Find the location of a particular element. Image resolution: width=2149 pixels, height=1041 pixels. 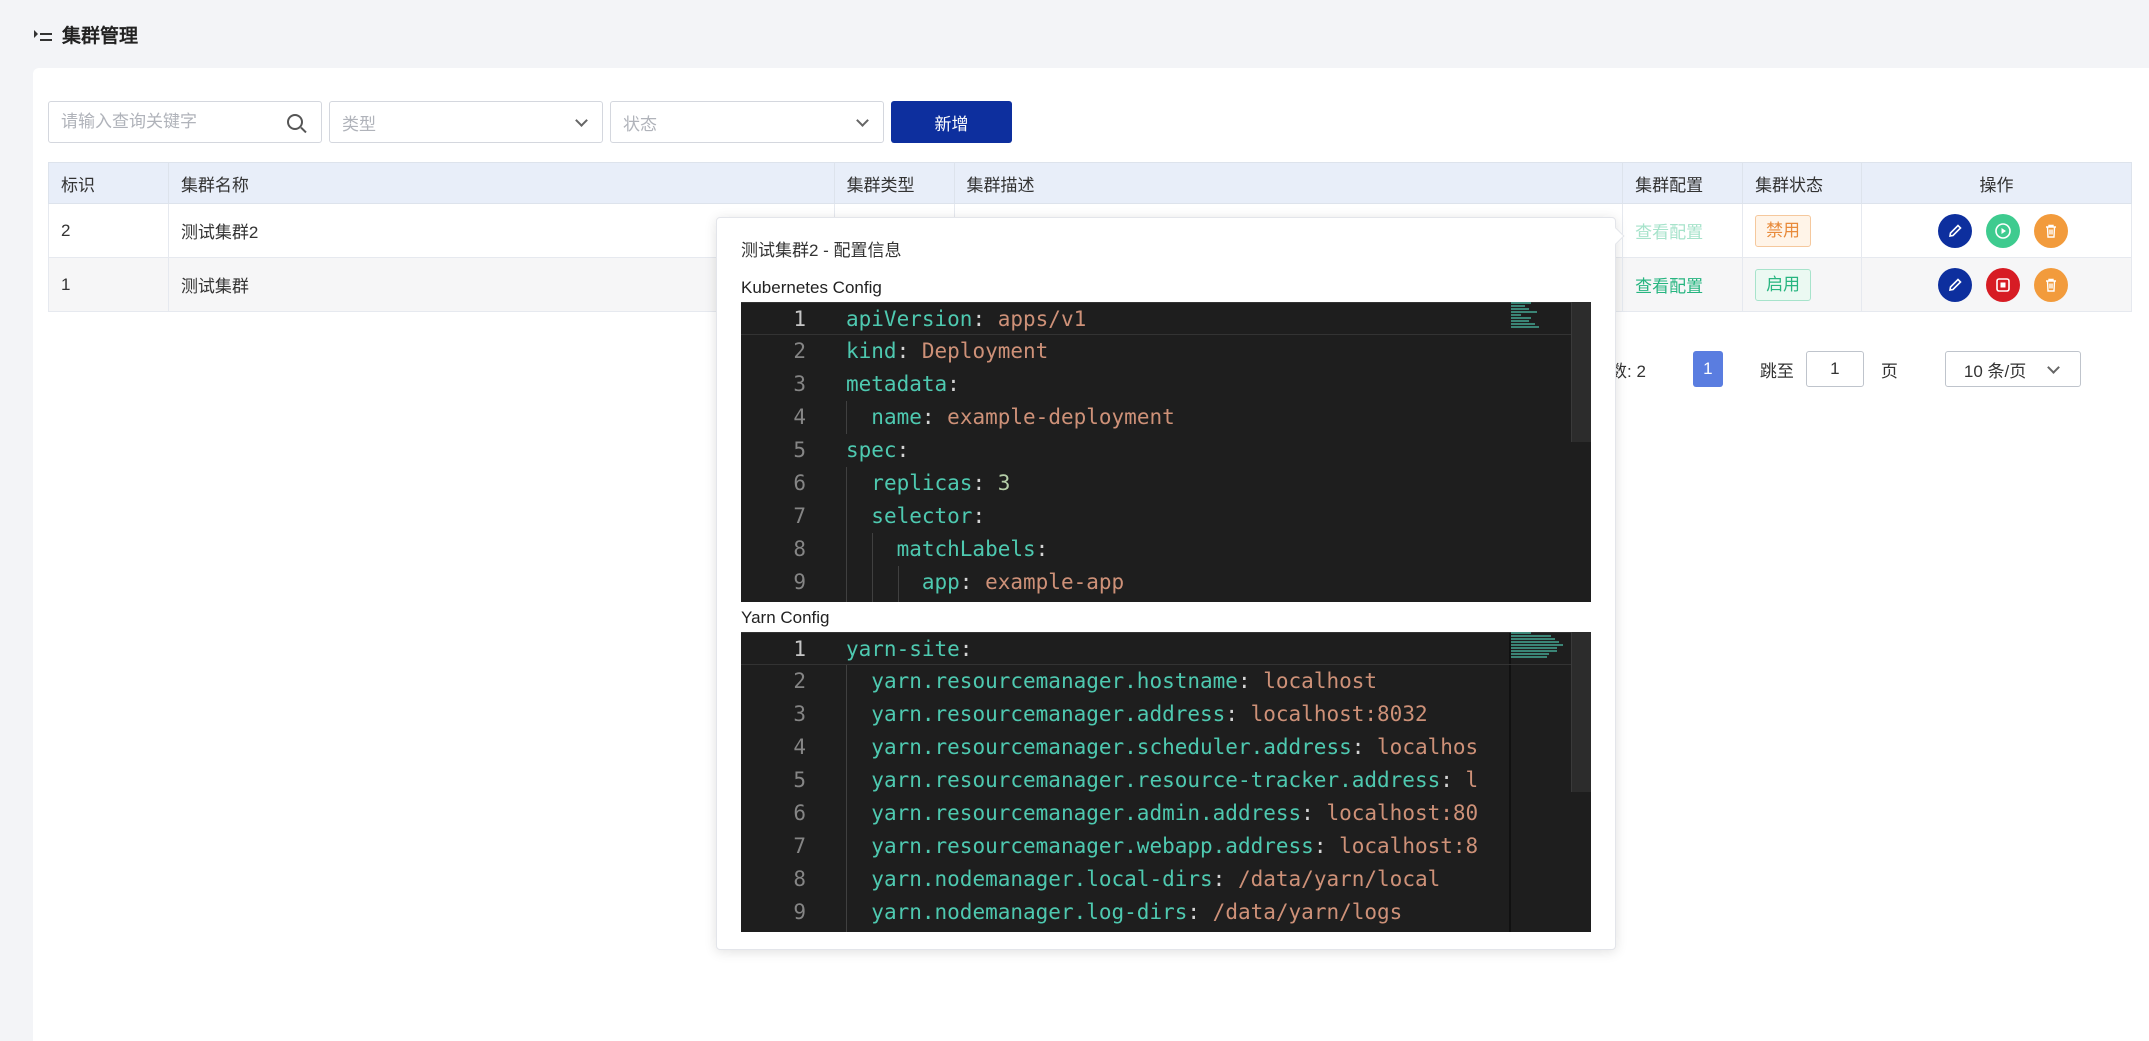

column-header-config: 集群配置 is located at coordinates (1683, 183).